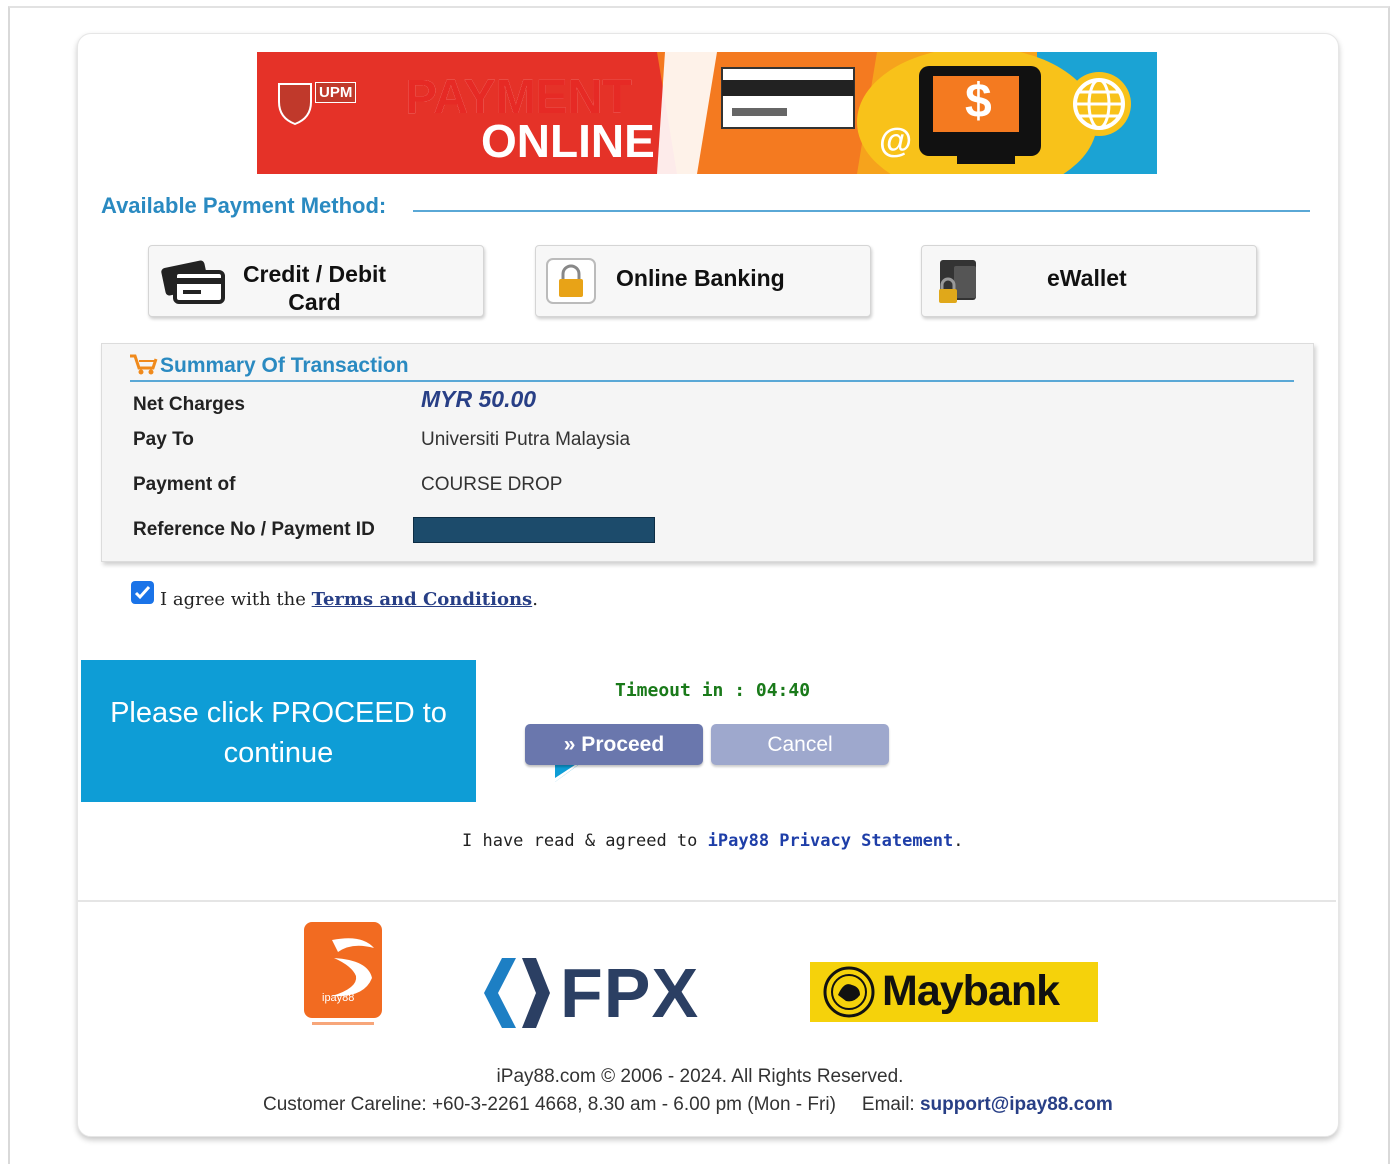  What do you see at coordinates (571, 283) in the screenshot?
I see `lock-icon` at bounding box center [571, 283].